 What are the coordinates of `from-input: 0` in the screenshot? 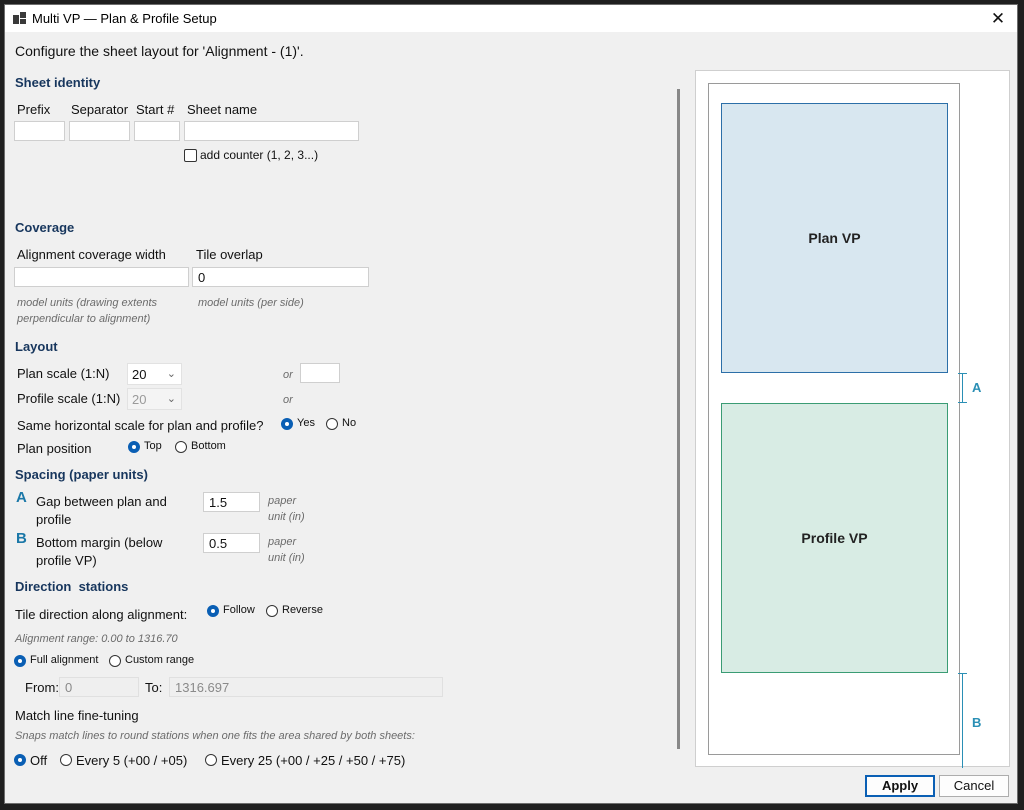 It's located at (99, 687).